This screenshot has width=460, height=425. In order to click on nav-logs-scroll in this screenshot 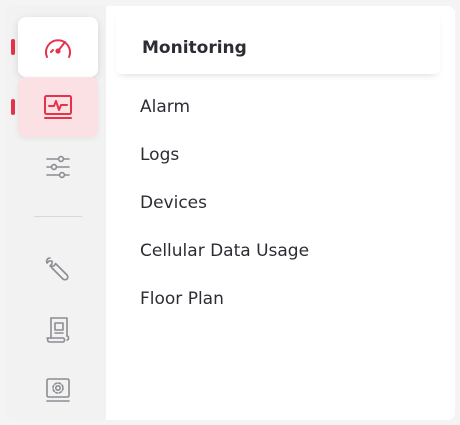, I will do `click(58, 330)`.